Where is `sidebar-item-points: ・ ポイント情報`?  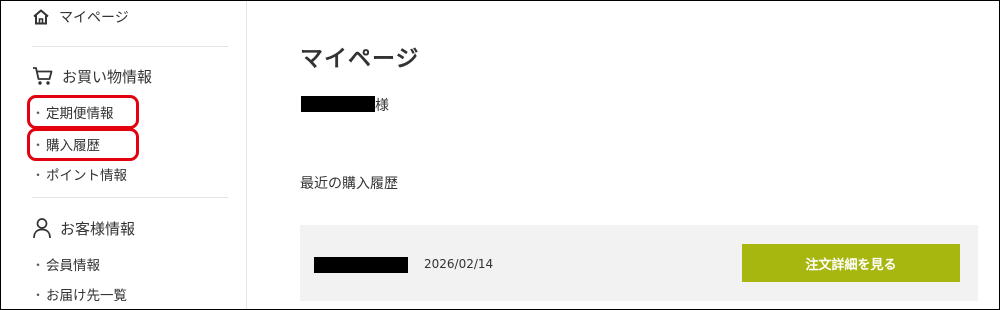 sidebar-item-points: ・ ポイント情報 is located at coordinates (79, 174).